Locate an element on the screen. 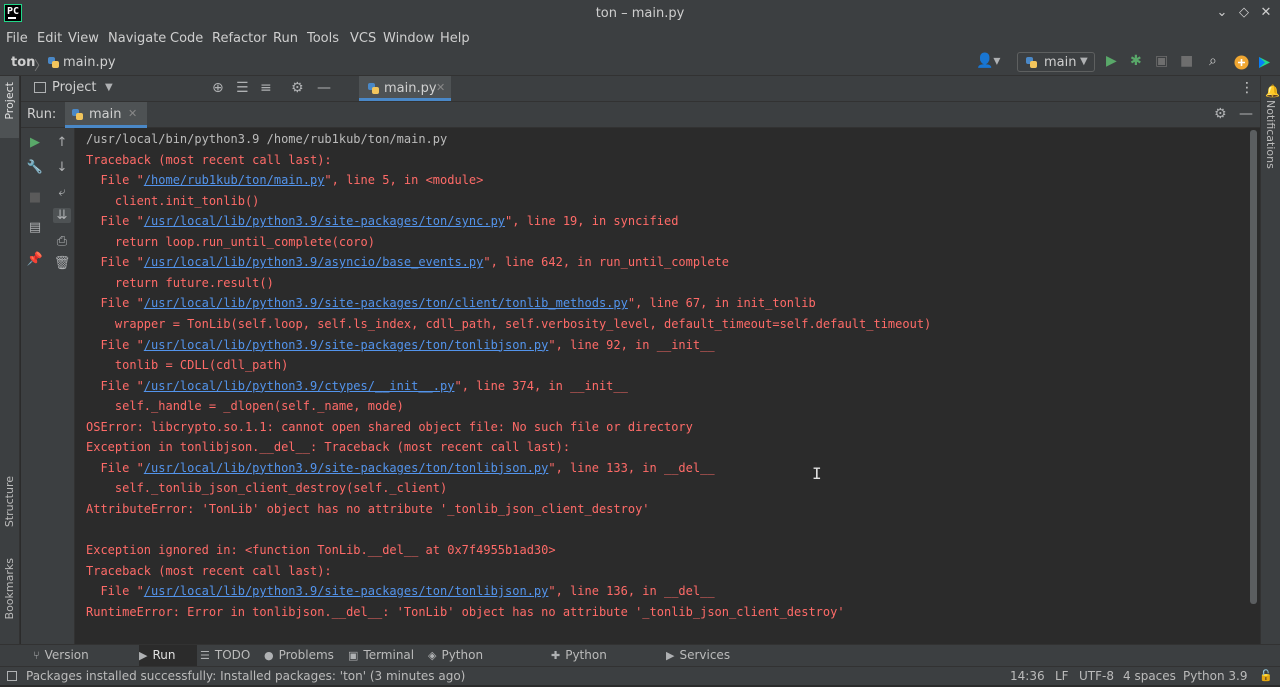  tab-python-packages: ◈Python Packages is located at coordinates (488, 664).